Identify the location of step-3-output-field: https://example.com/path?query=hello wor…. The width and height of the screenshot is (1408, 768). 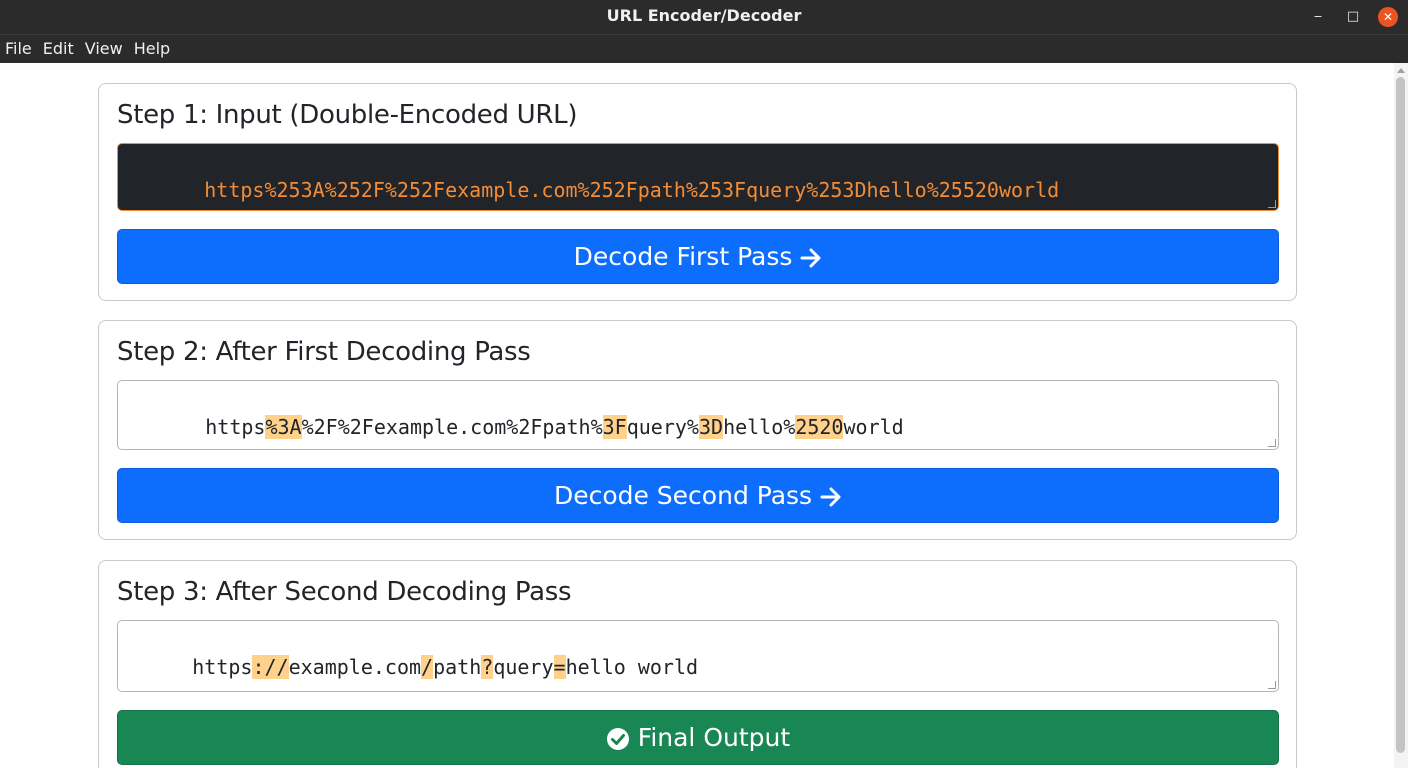
(698, 656).